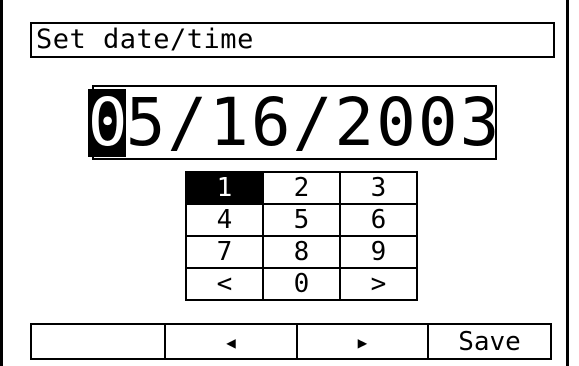  I want to click on key-cursor-right: >, so click(378, 284).